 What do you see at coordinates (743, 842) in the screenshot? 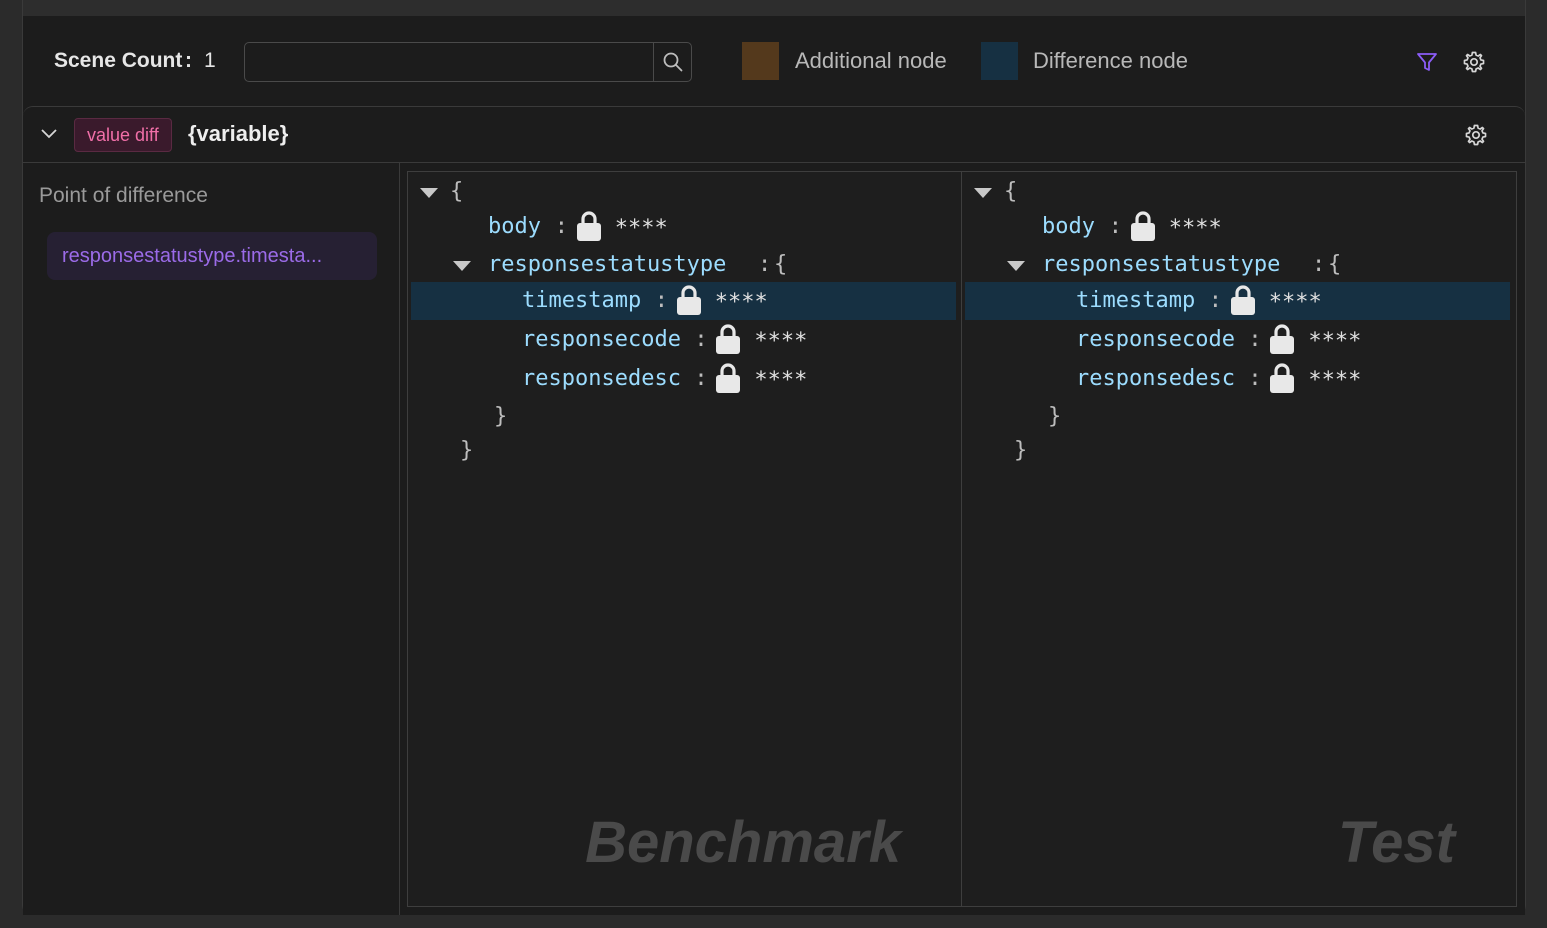
I see `pane-watermark: Benchmark` at bounding box center [743, 842].